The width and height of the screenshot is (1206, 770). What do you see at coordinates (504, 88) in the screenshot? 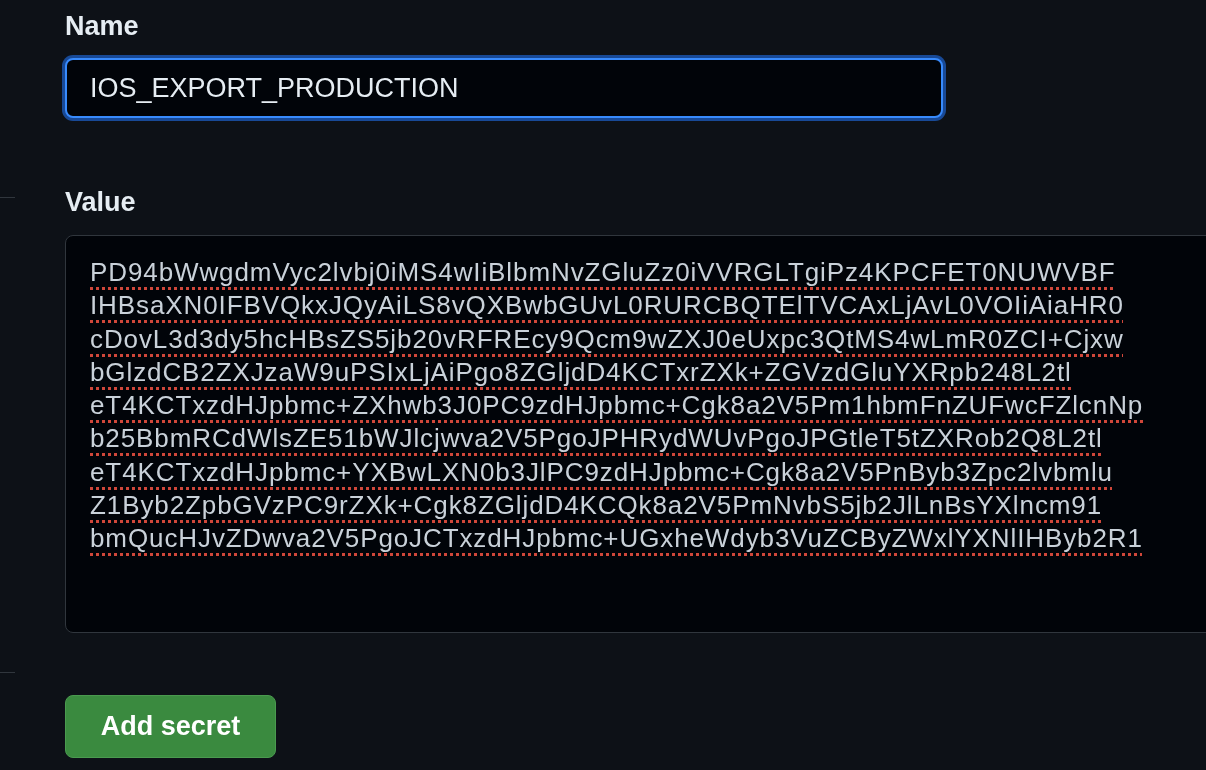
I see `name-input: IOS_EXPORT_PRODUCTION` at bounding box center [504, 88].